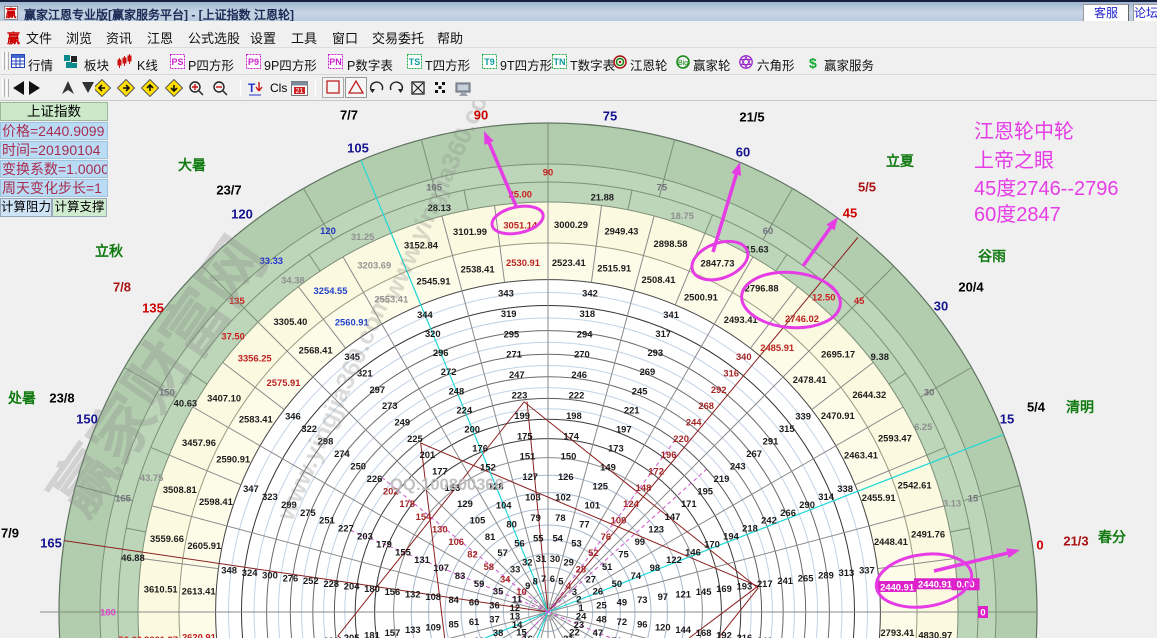 The width and height of the screenshot is (1157, 638). What do you see at coordinates (606, 536) in the screenshot?
I see `svg-text: 76` at bounding box center [606, 536].